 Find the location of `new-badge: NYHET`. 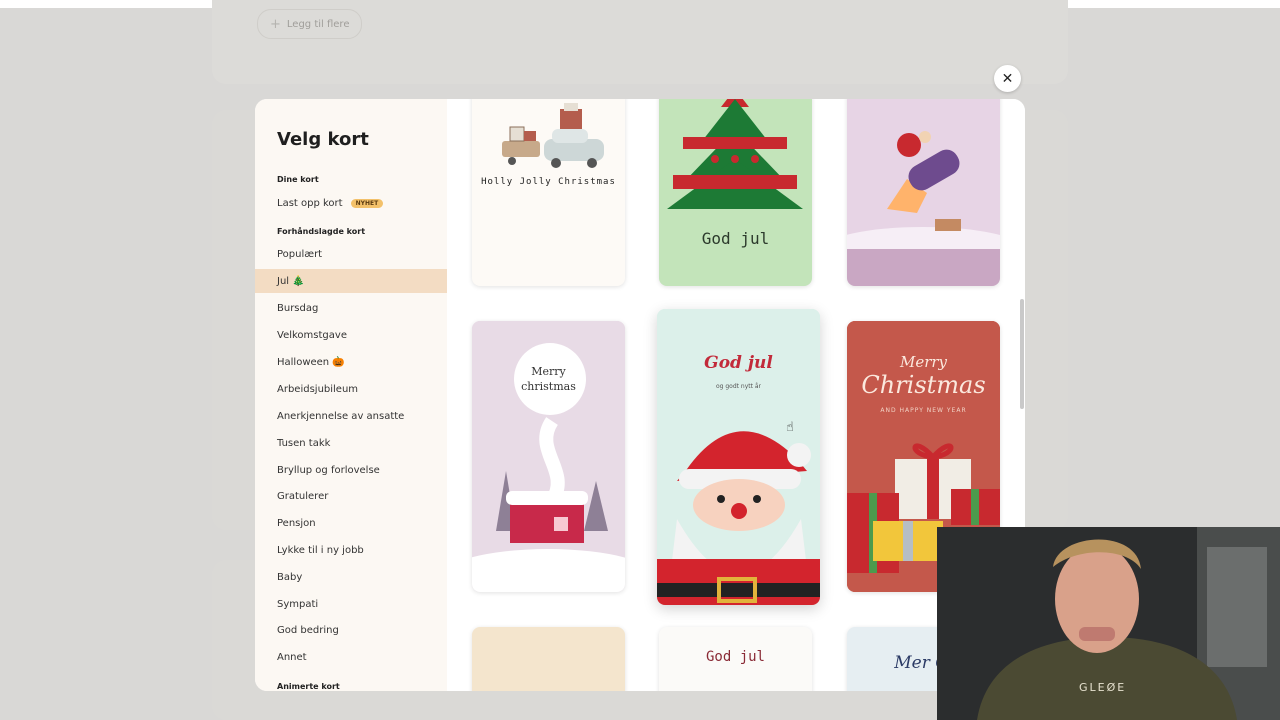

new-badge: NYHET is located at coordinates (367, 203).